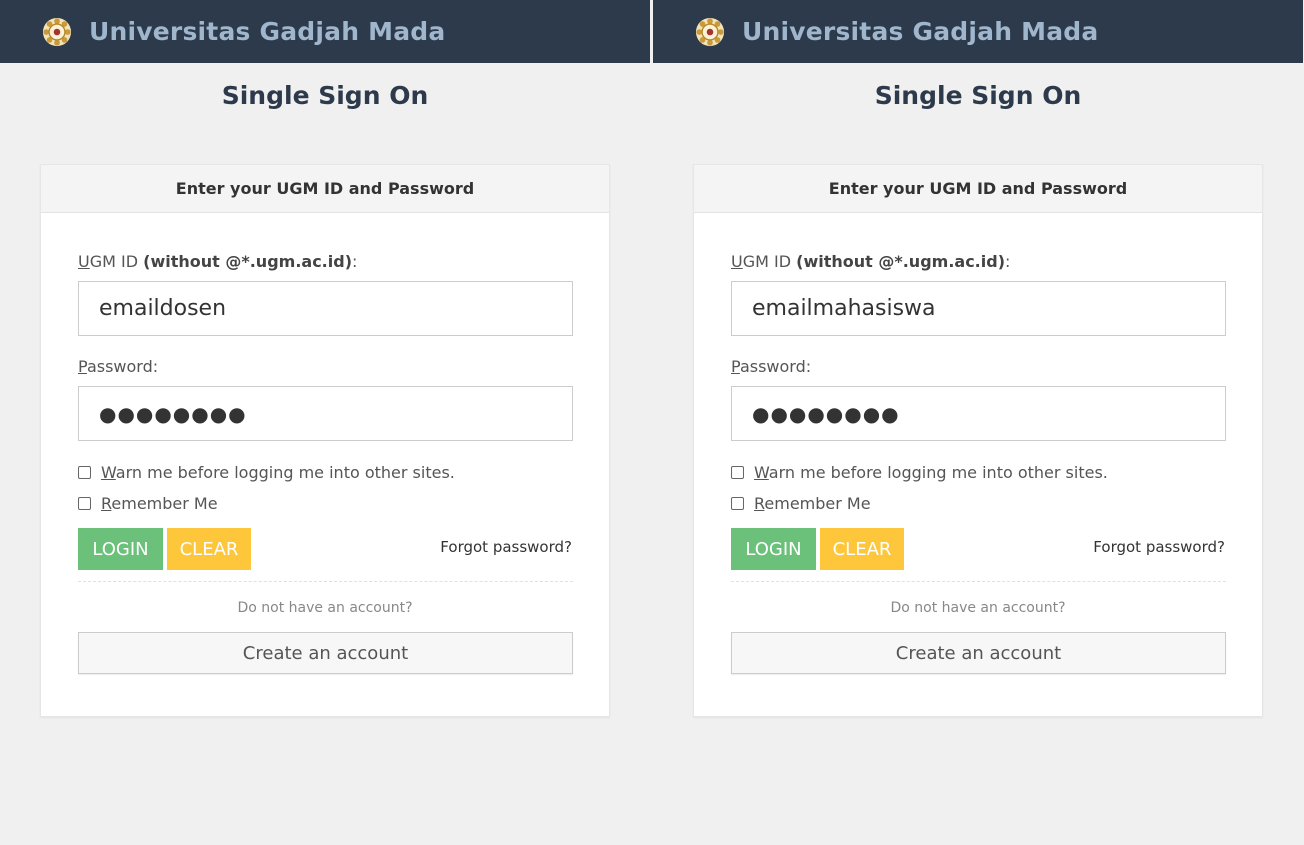 The height and width of the screenshot is (845, 1304). Describe the element at coordinates (978, 308) in the screenshot. I see `ugm-id-input: emailmahasiswa` at that location.